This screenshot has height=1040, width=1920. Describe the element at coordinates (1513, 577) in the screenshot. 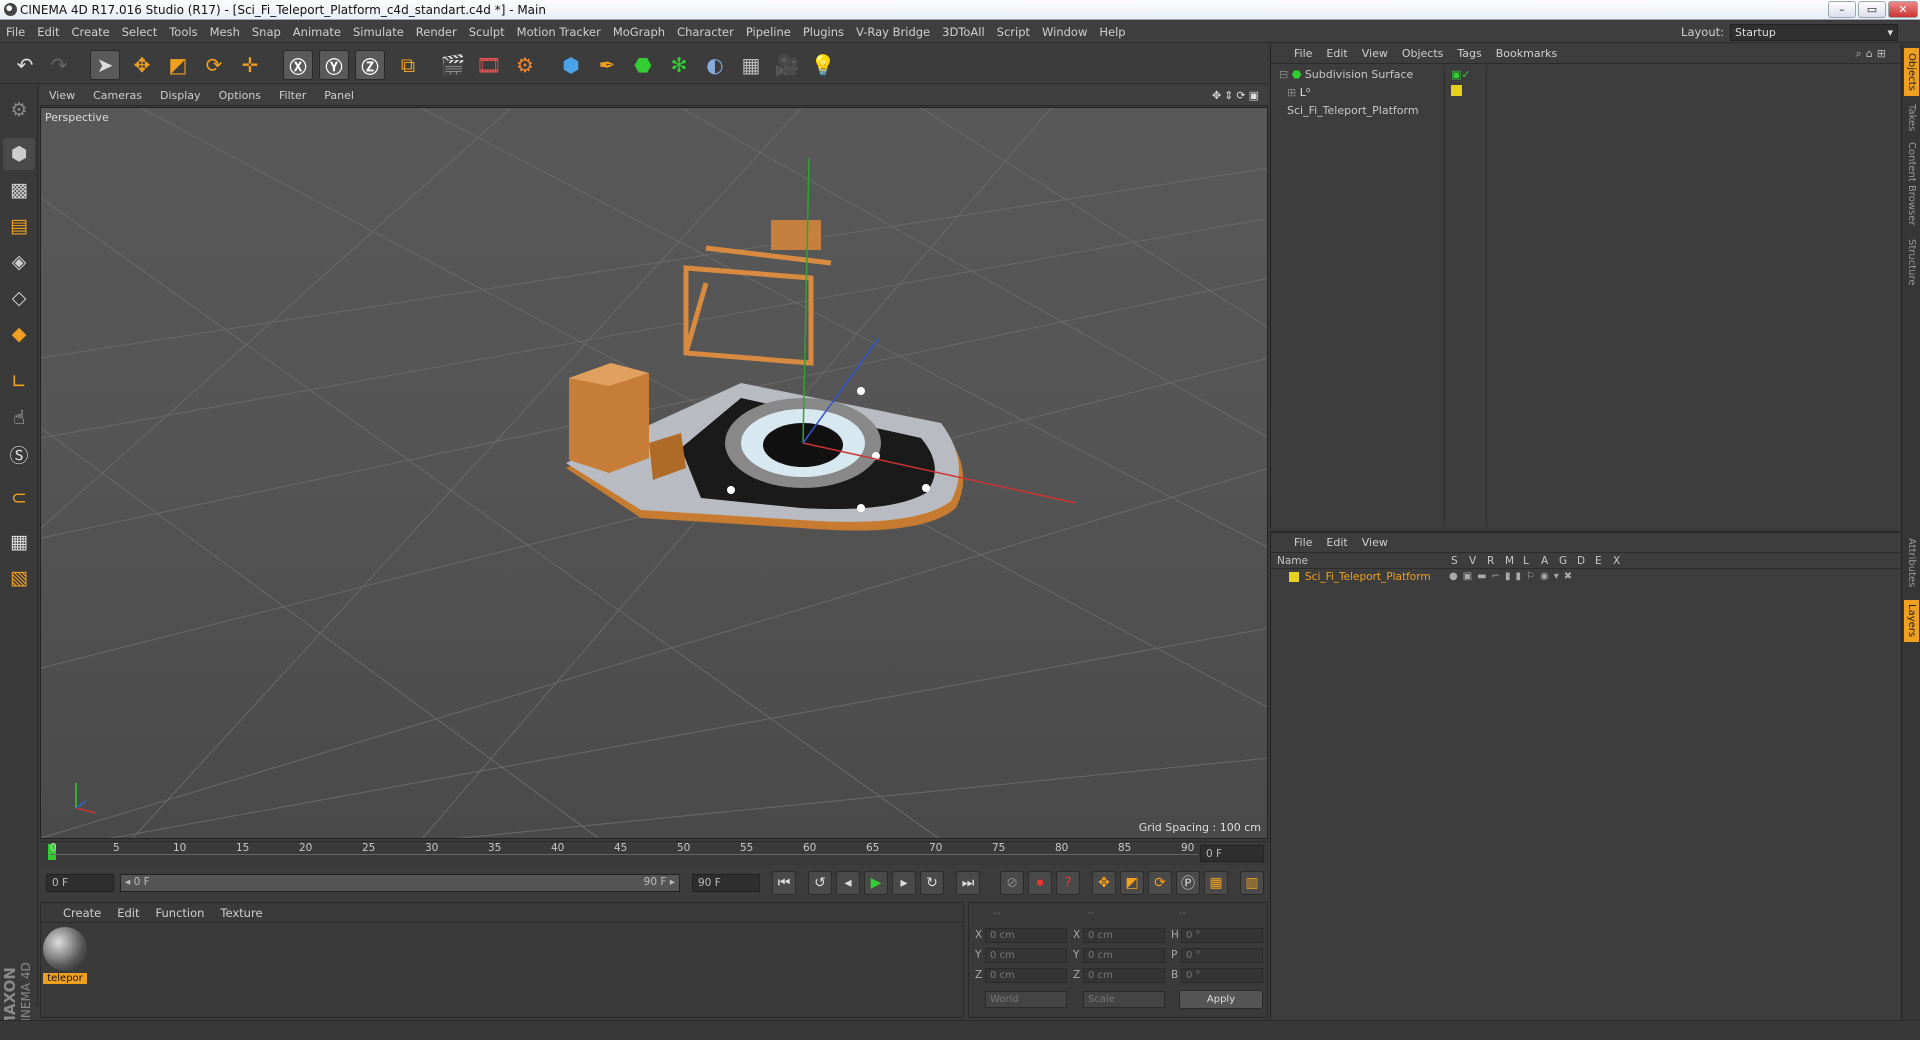

I see `layer-flag-icons: ●▣▬⌐▮▮⚐◉▾✖` at that location.